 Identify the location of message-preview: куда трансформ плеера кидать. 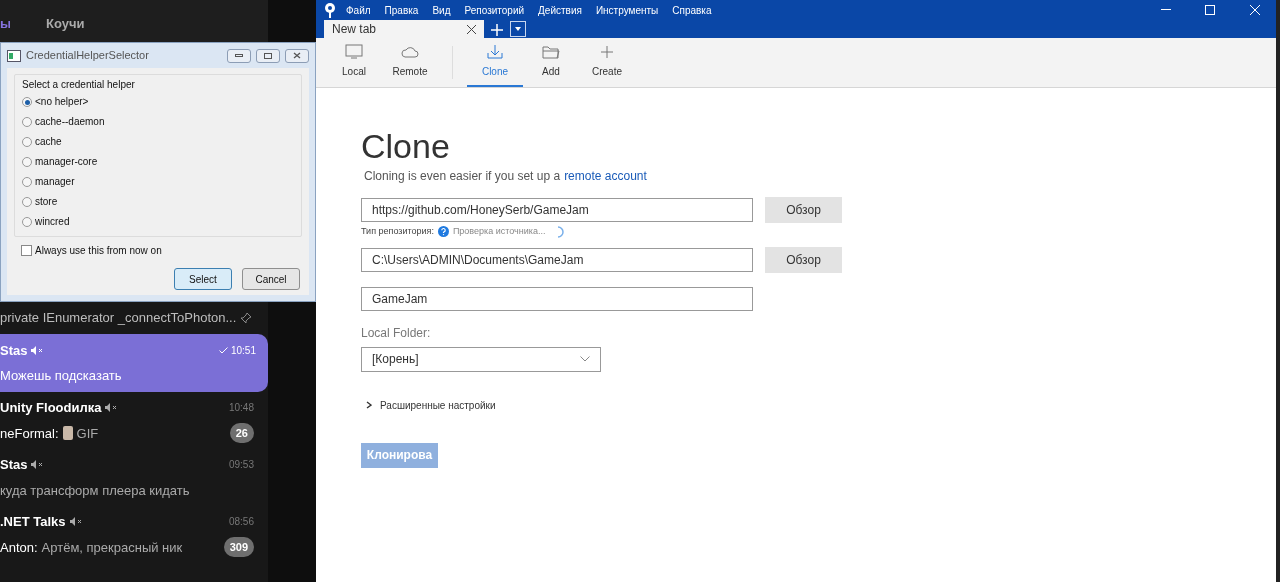
(95, 490).